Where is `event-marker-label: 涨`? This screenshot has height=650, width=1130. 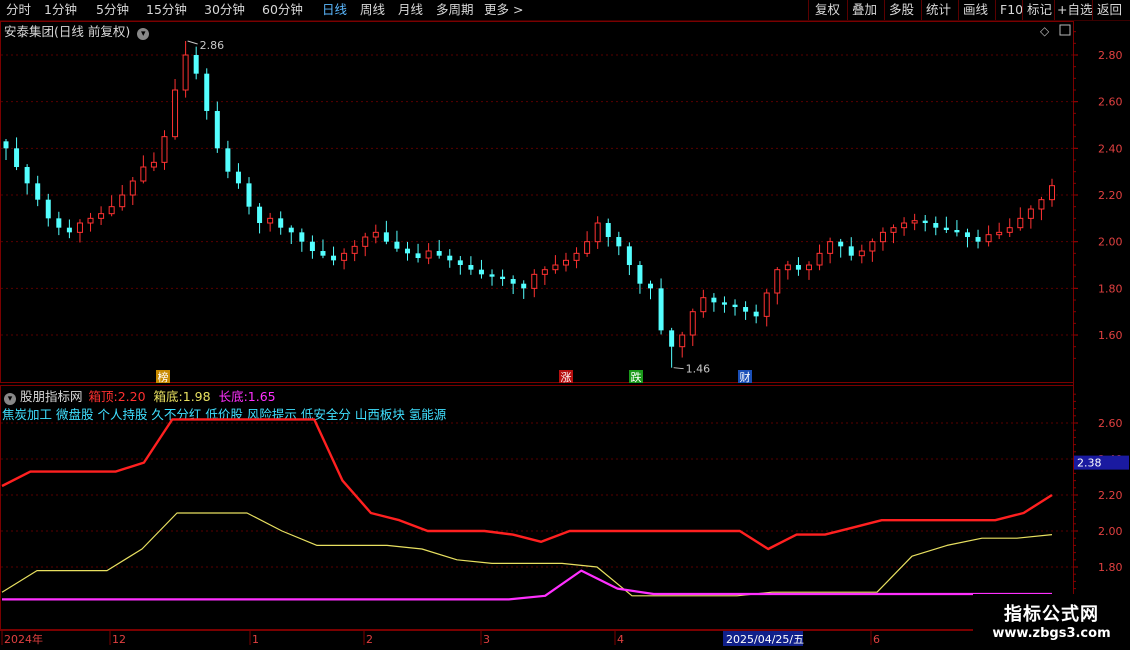 event-marker-label: 涨 is located at coordinates (566, 377).